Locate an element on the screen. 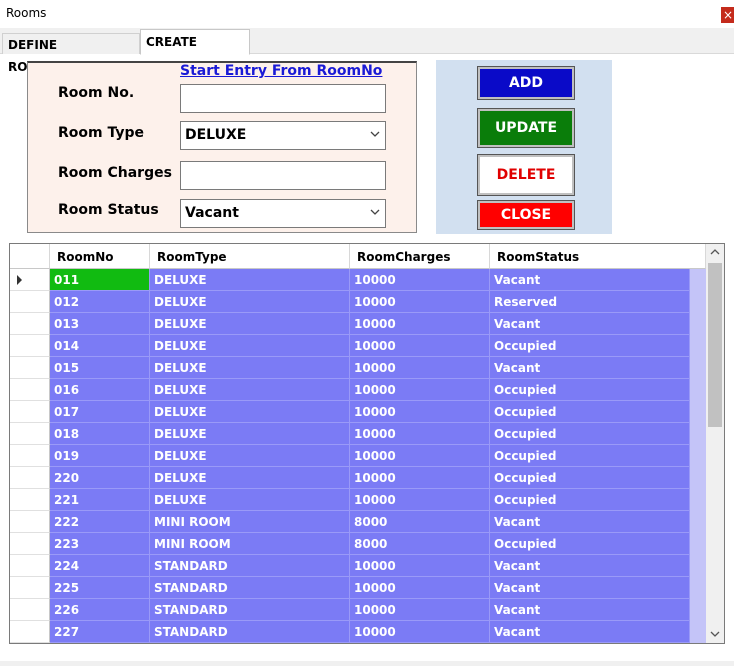 The height and width of the screenshot is (666, 734). delete-button: DELETE is located at coordinates (526, 175).